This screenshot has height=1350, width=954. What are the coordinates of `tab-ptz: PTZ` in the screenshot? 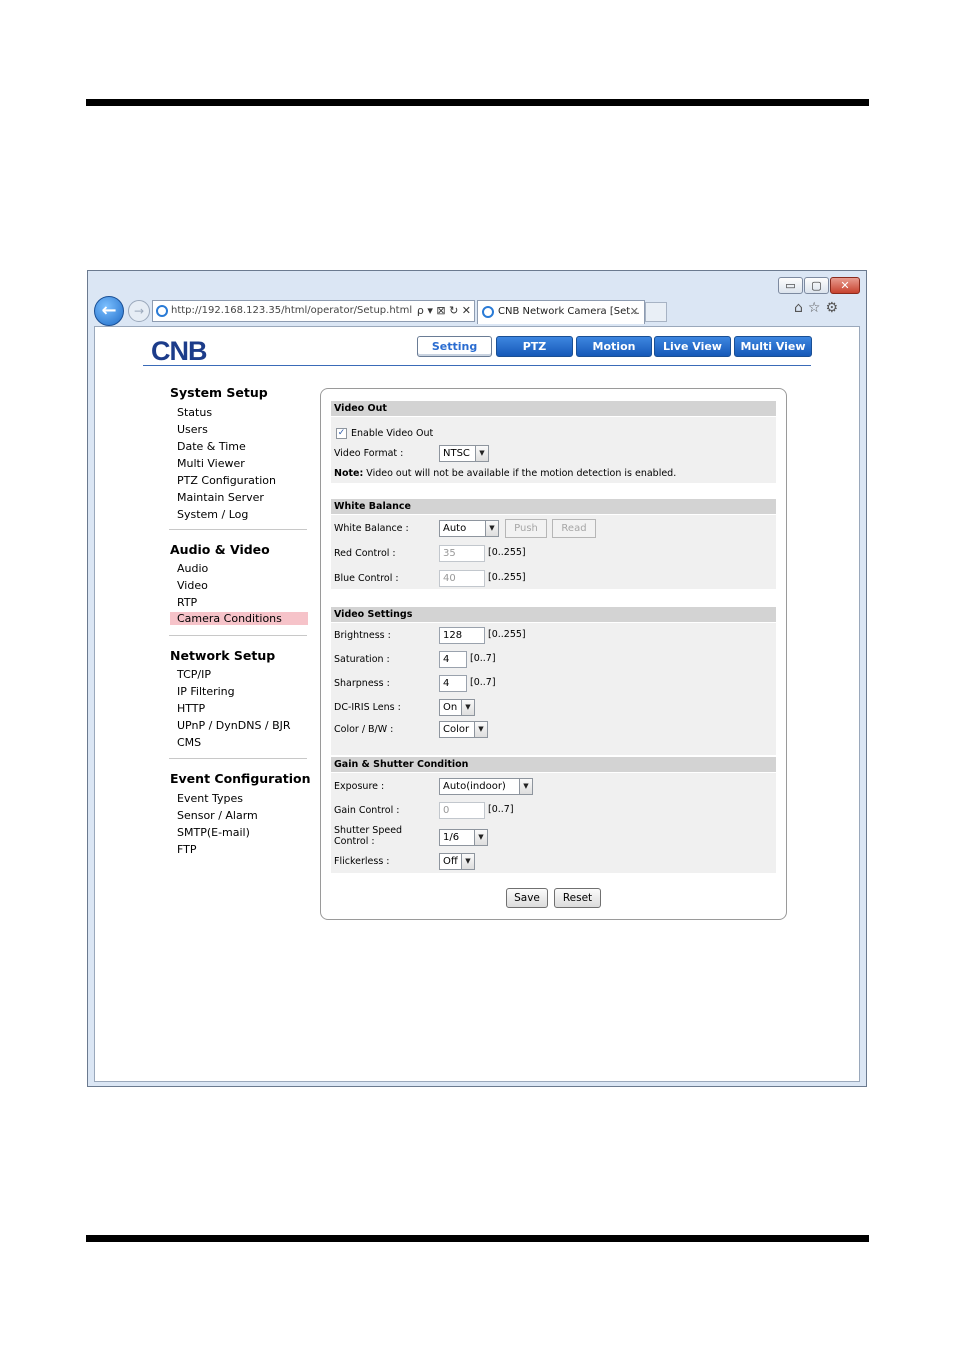 It's located at (534, 346).